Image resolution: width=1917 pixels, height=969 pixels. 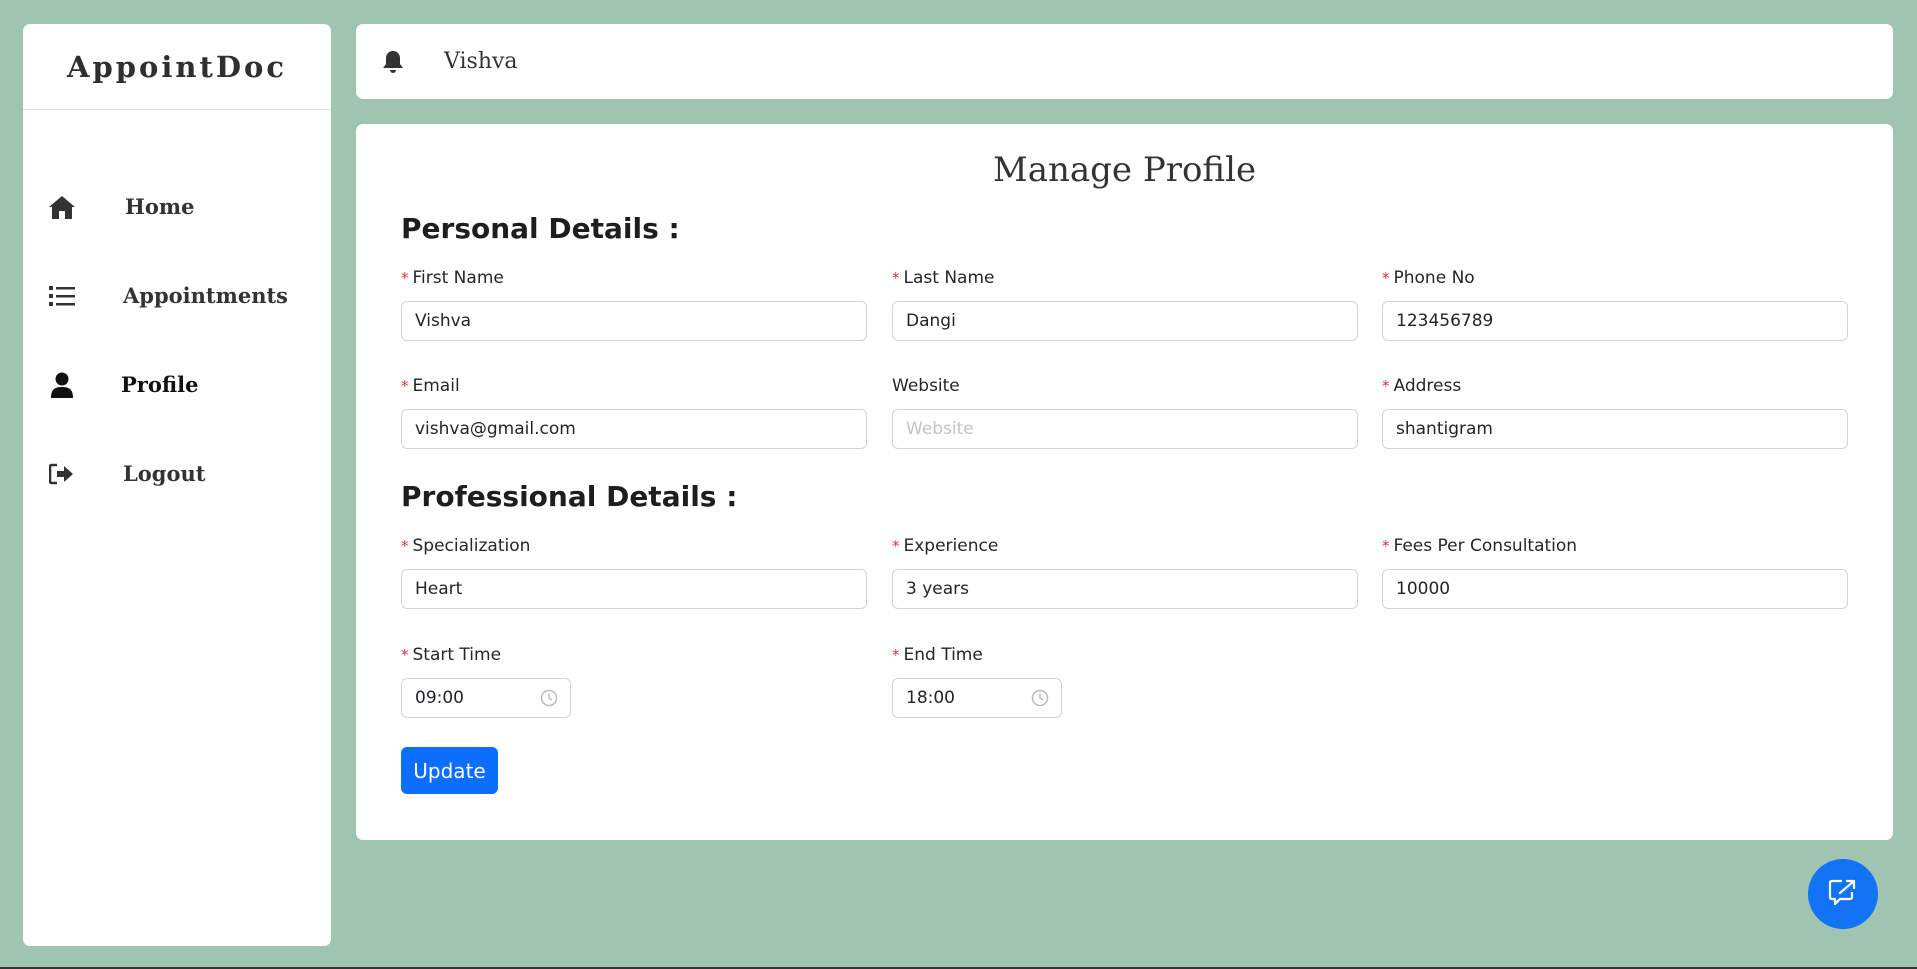 I want to click on top-bar: Vishva, so click(x=1124, y=61).